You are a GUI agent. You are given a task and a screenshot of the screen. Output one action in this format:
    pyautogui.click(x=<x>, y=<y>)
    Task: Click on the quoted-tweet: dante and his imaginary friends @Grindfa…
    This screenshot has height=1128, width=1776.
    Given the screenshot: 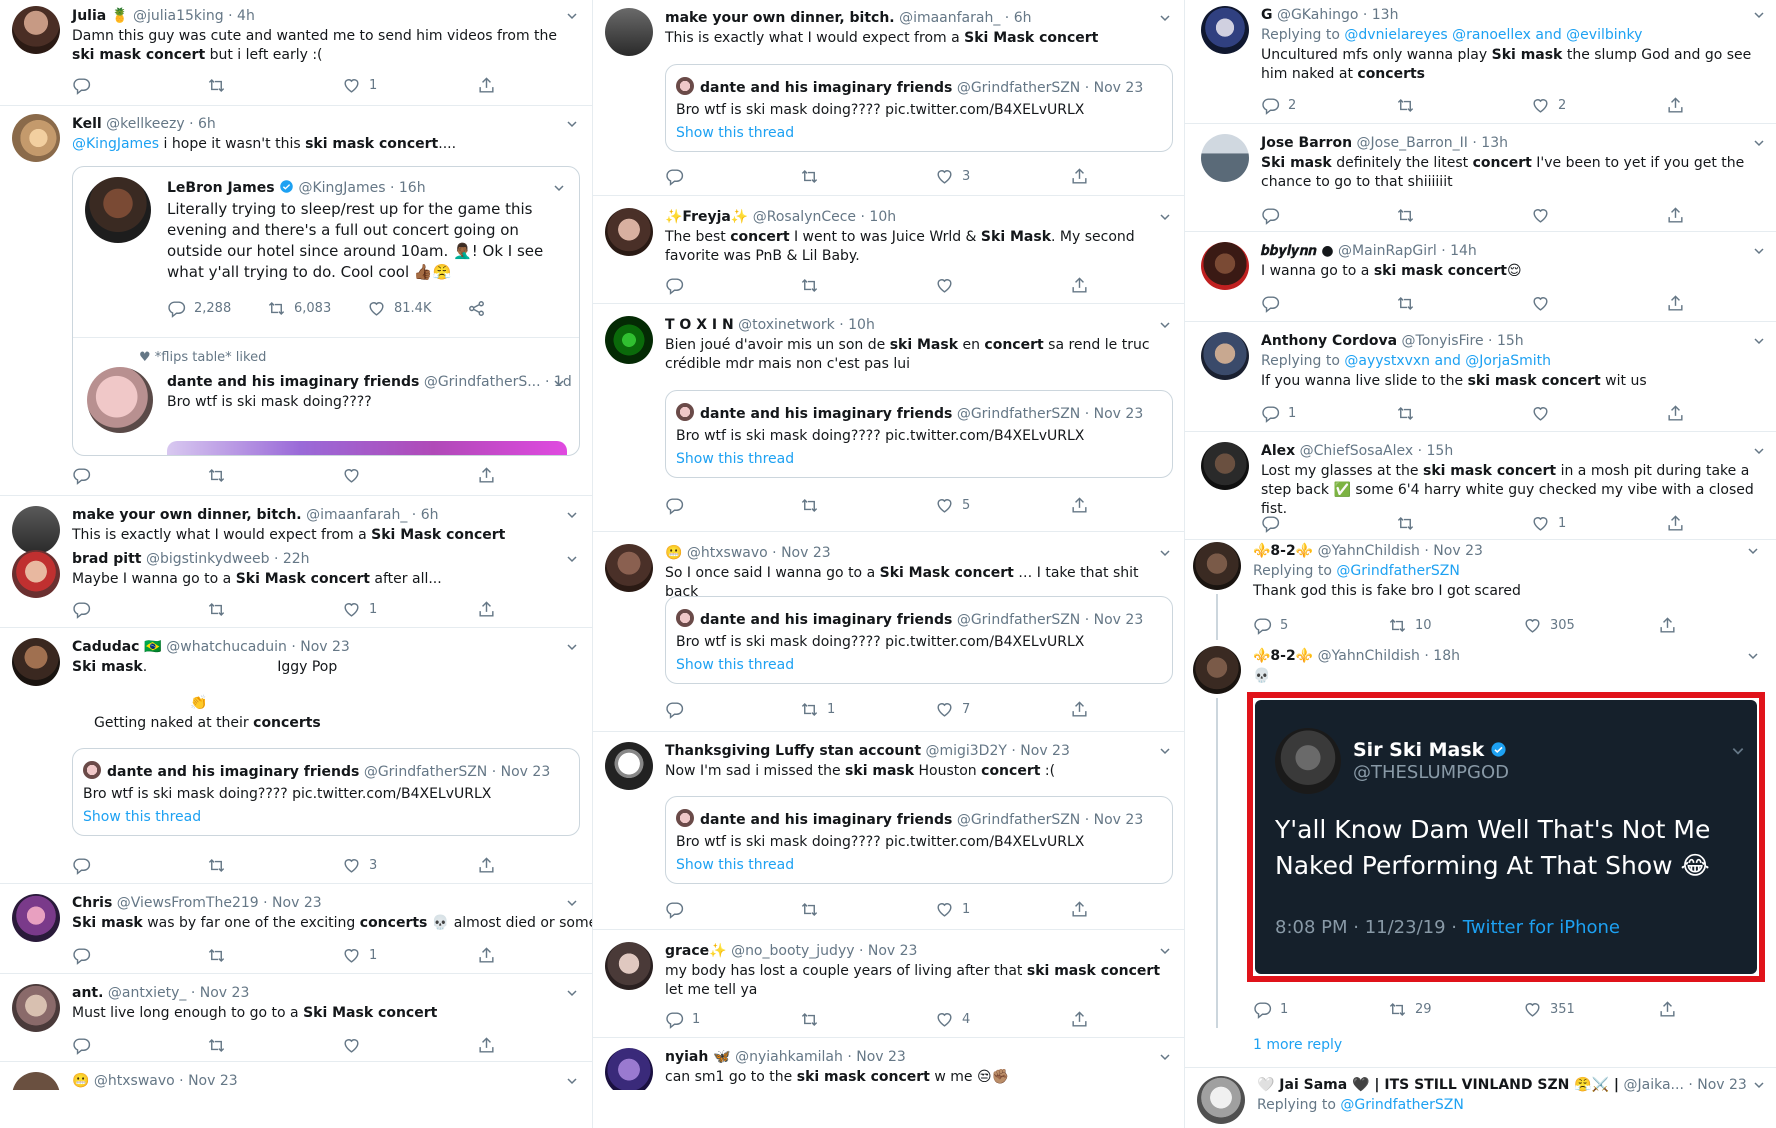 What is the action you would take?
    pyautogui.click(x=919, y=640)
    